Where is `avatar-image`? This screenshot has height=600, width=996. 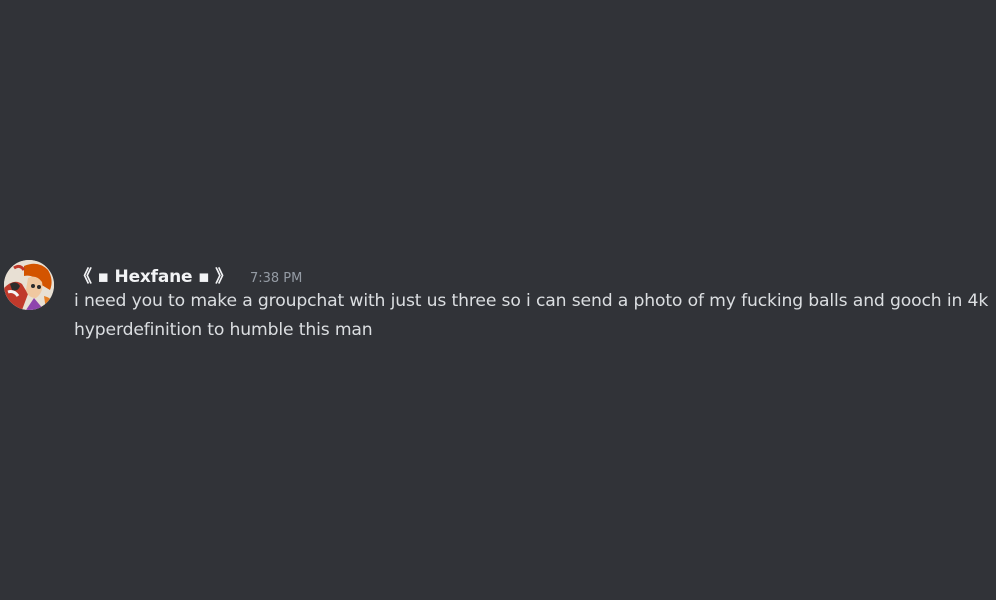
avatar-image is located at coordinates (29, 285).